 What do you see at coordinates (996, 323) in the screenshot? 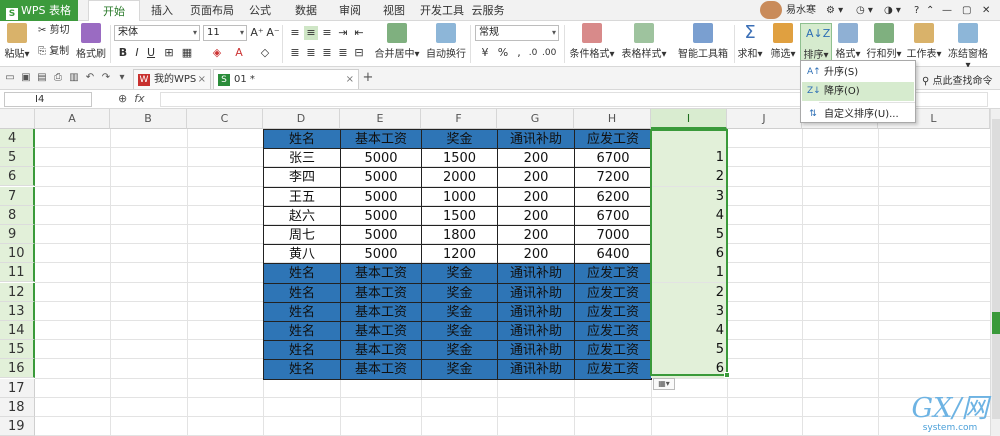
I see `side-panel-grip` at bounding box center [996, 323].